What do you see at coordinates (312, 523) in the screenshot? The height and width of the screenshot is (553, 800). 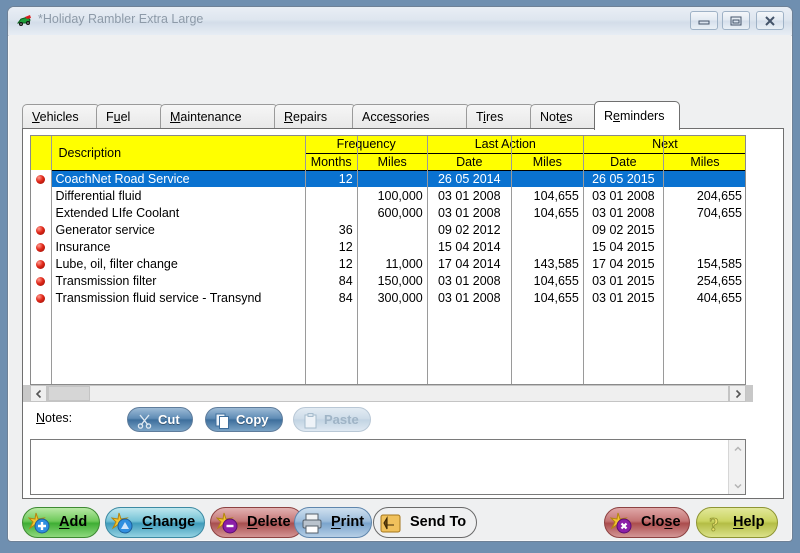 I see `printer-icon` at bounding box center [312, 523].